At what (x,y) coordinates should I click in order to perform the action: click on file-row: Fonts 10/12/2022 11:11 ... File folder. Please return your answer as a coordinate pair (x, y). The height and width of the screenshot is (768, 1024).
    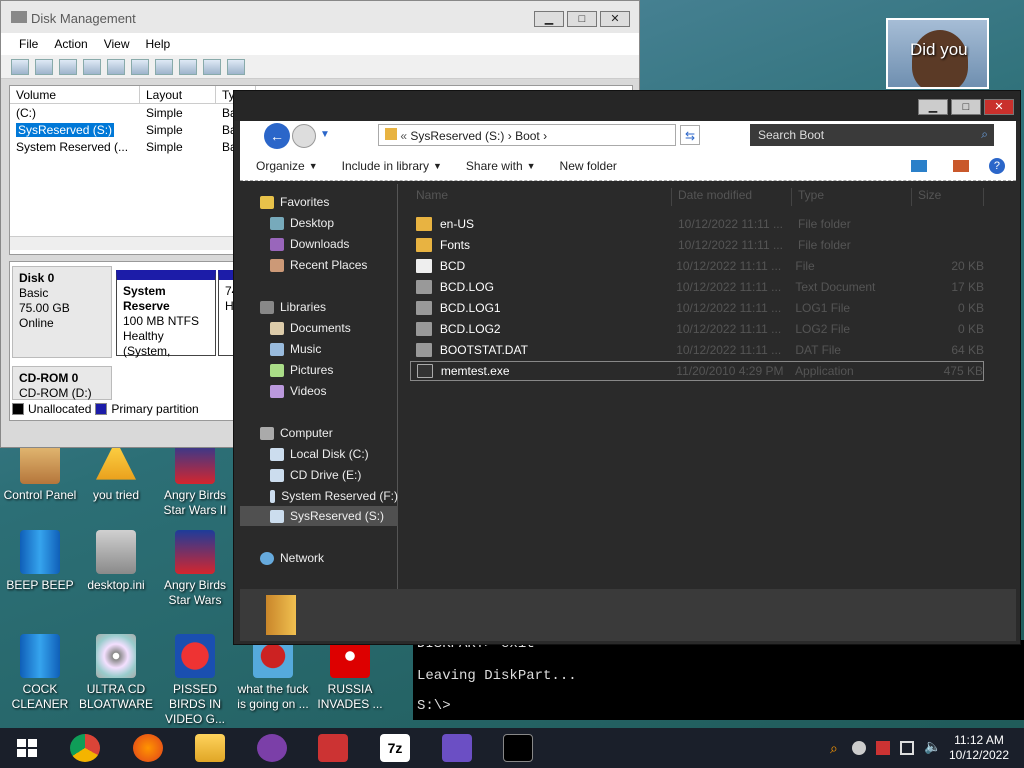
    Looking at the image, I should click on (697, 245).